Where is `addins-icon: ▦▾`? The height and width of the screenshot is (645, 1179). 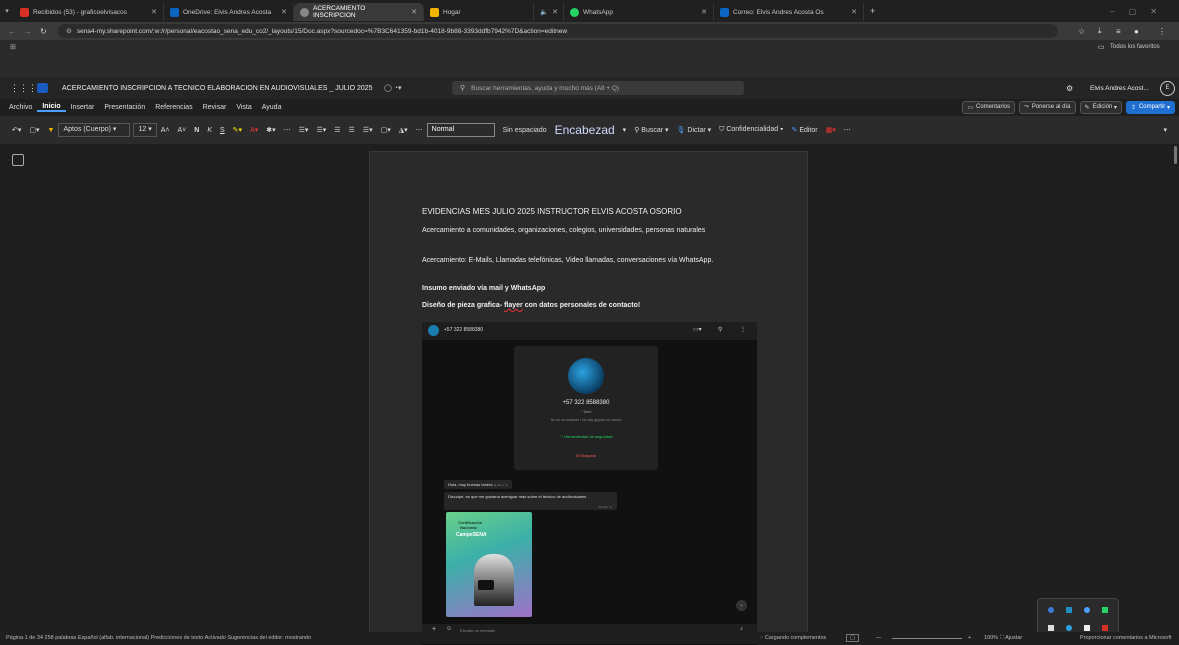 addins-icon: ▦▾ is located at coordinates (831, 130).